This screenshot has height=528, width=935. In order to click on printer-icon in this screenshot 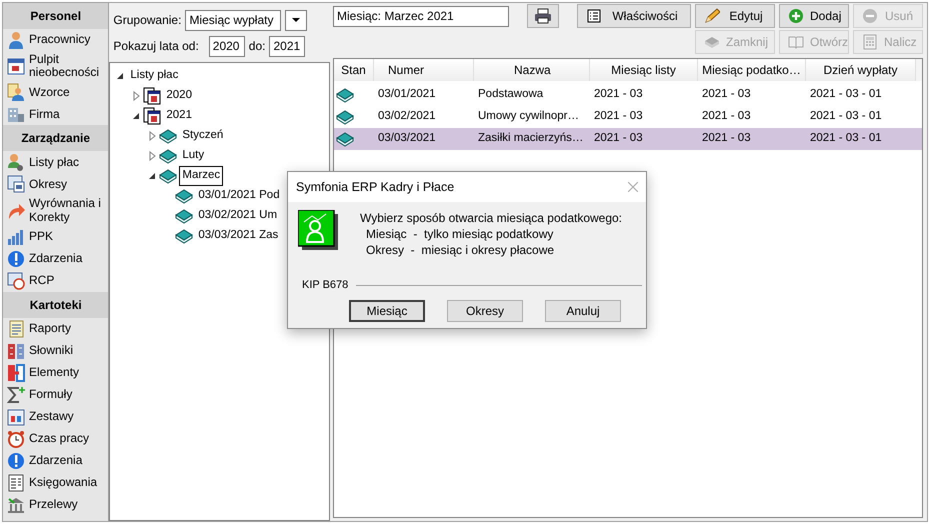, I will do `click(543, 16)`.